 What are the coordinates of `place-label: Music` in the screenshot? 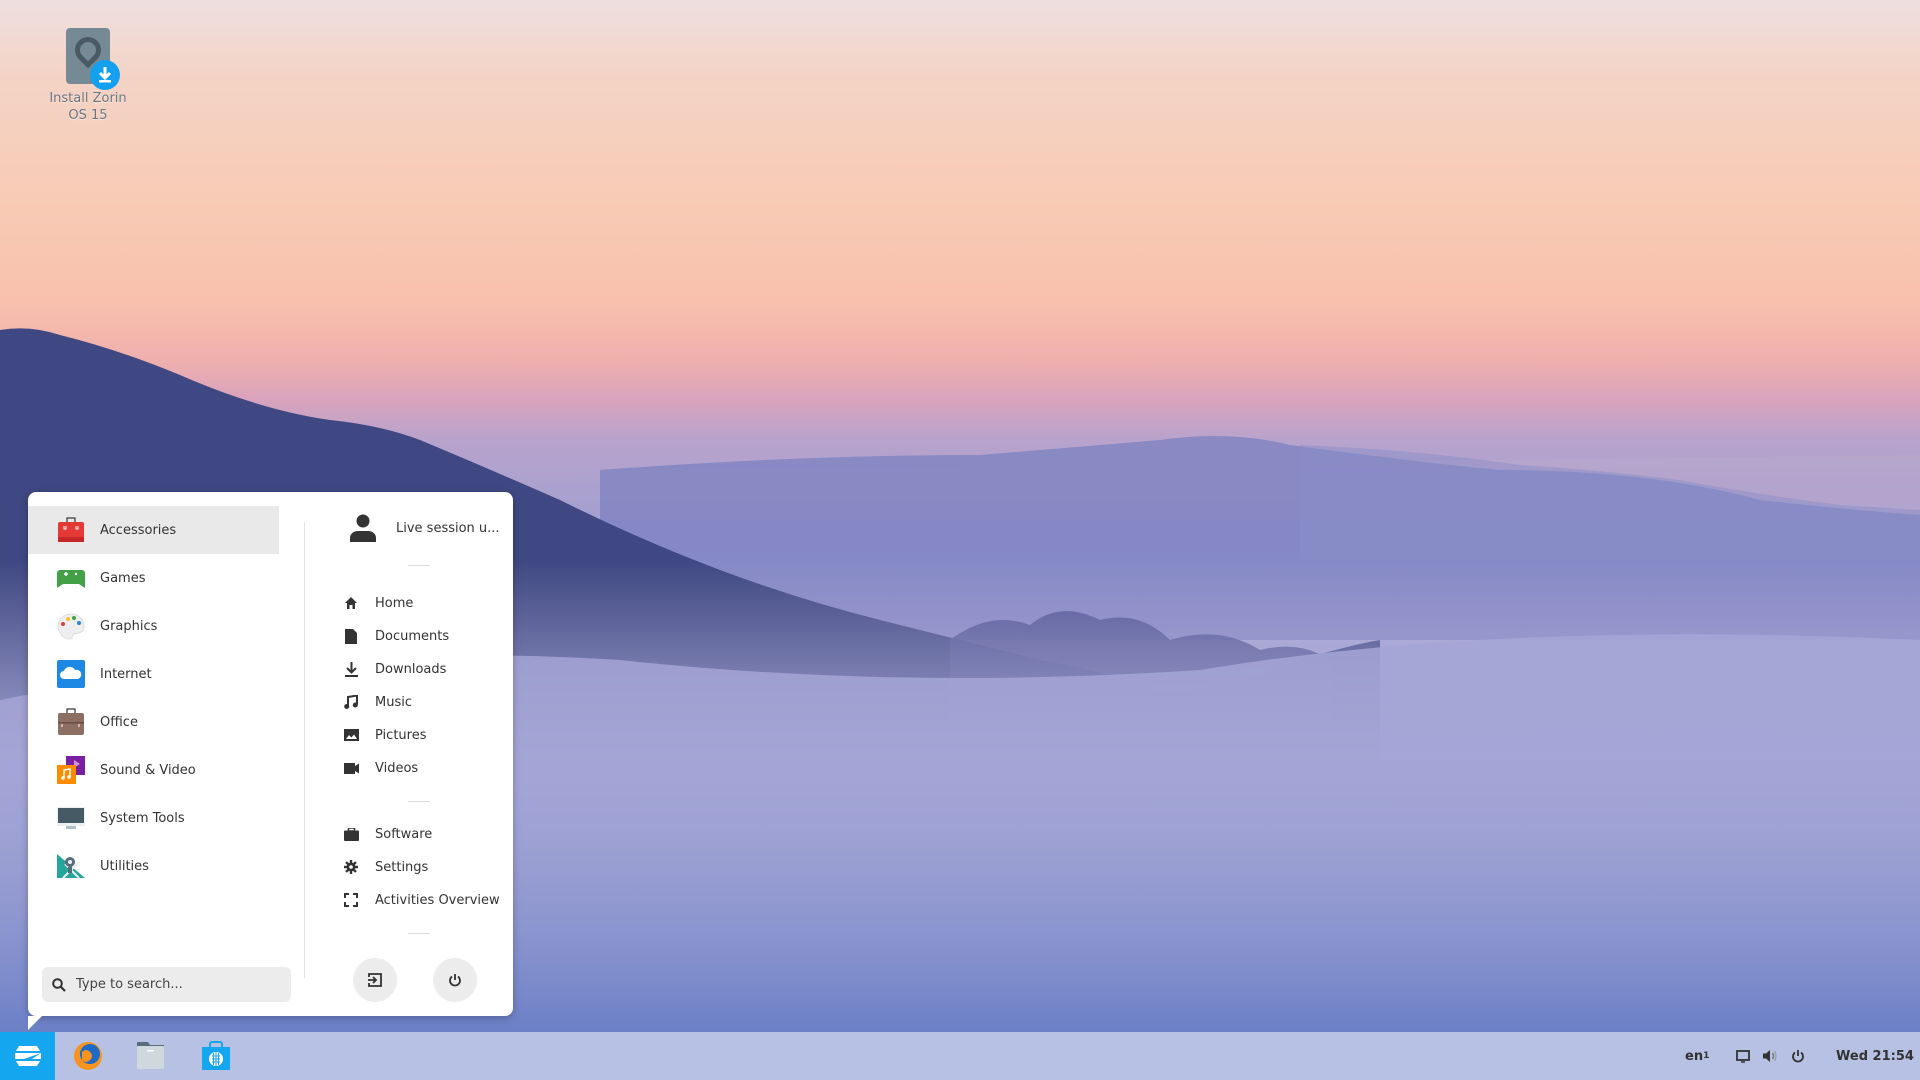 It's located at (393, 702).